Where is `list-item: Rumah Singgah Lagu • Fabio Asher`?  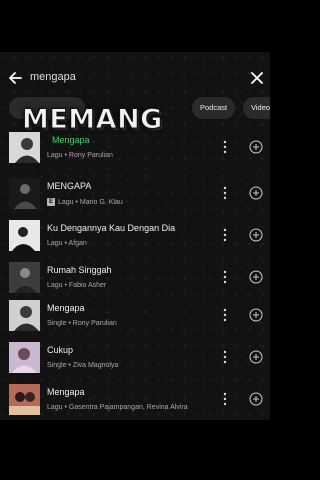 list-item: Rumah Singgah Lagu • Fabio Asher is located at coordinates (135, 280).